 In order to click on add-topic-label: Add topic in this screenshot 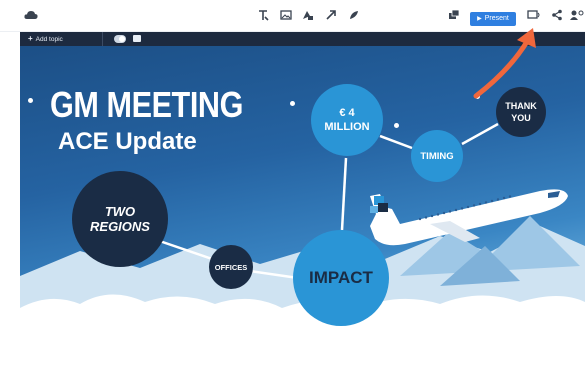, I will do `click(49, 39)`.